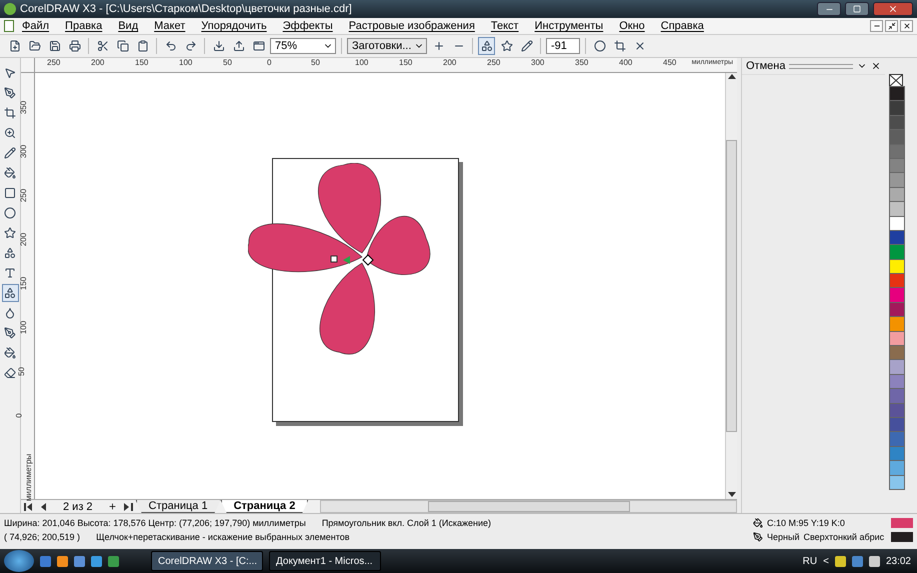  I want to click on maximize-icon, so click(857, 9).